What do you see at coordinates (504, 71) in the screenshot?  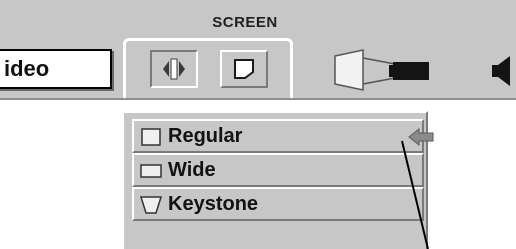 I see `speaker-icon` at bounding box center [504, 71].